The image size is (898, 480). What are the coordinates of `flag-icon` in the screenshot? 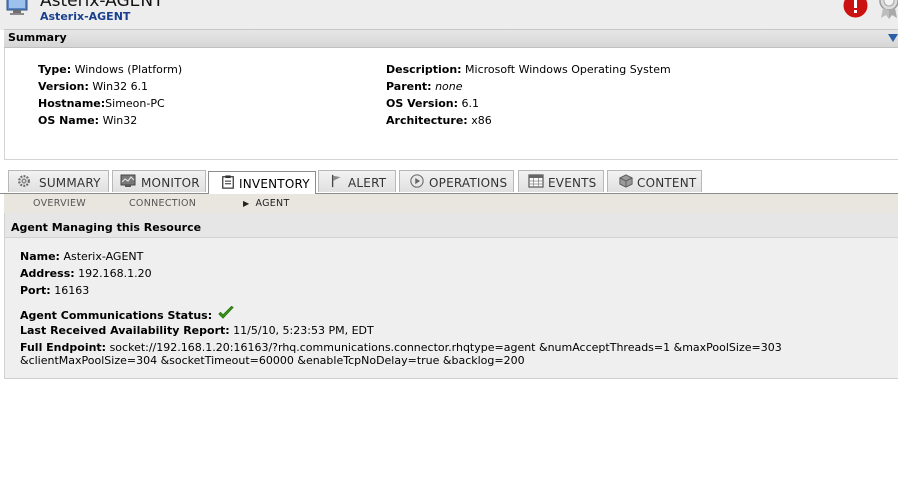 It's located at (336, 181).